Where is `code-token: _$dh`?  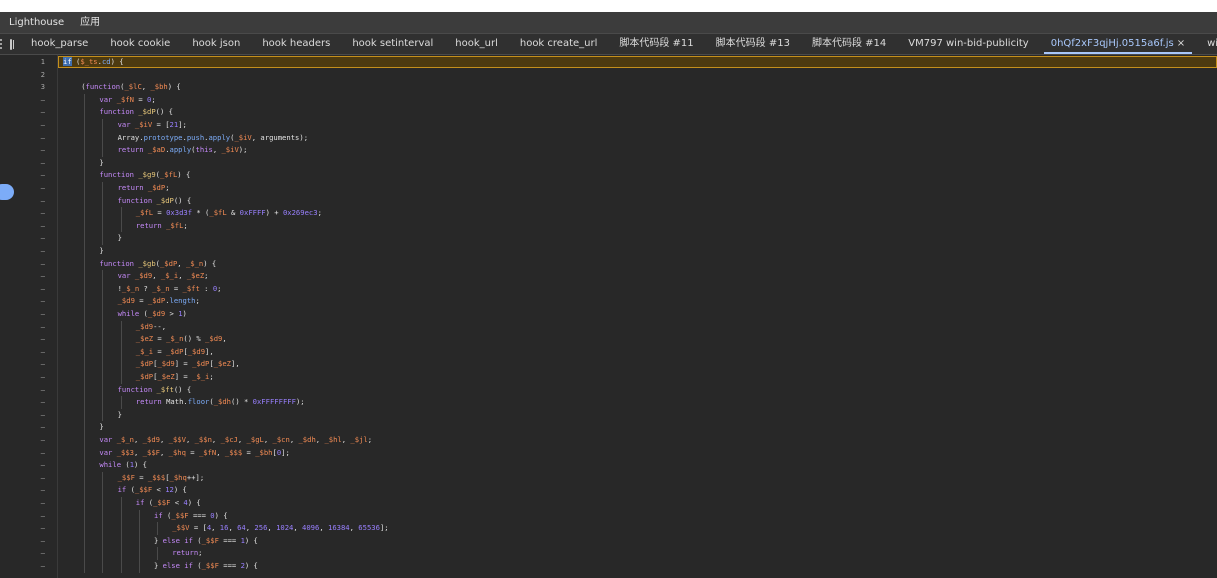 code-token: _$dh is located at coordinates (307, 439).